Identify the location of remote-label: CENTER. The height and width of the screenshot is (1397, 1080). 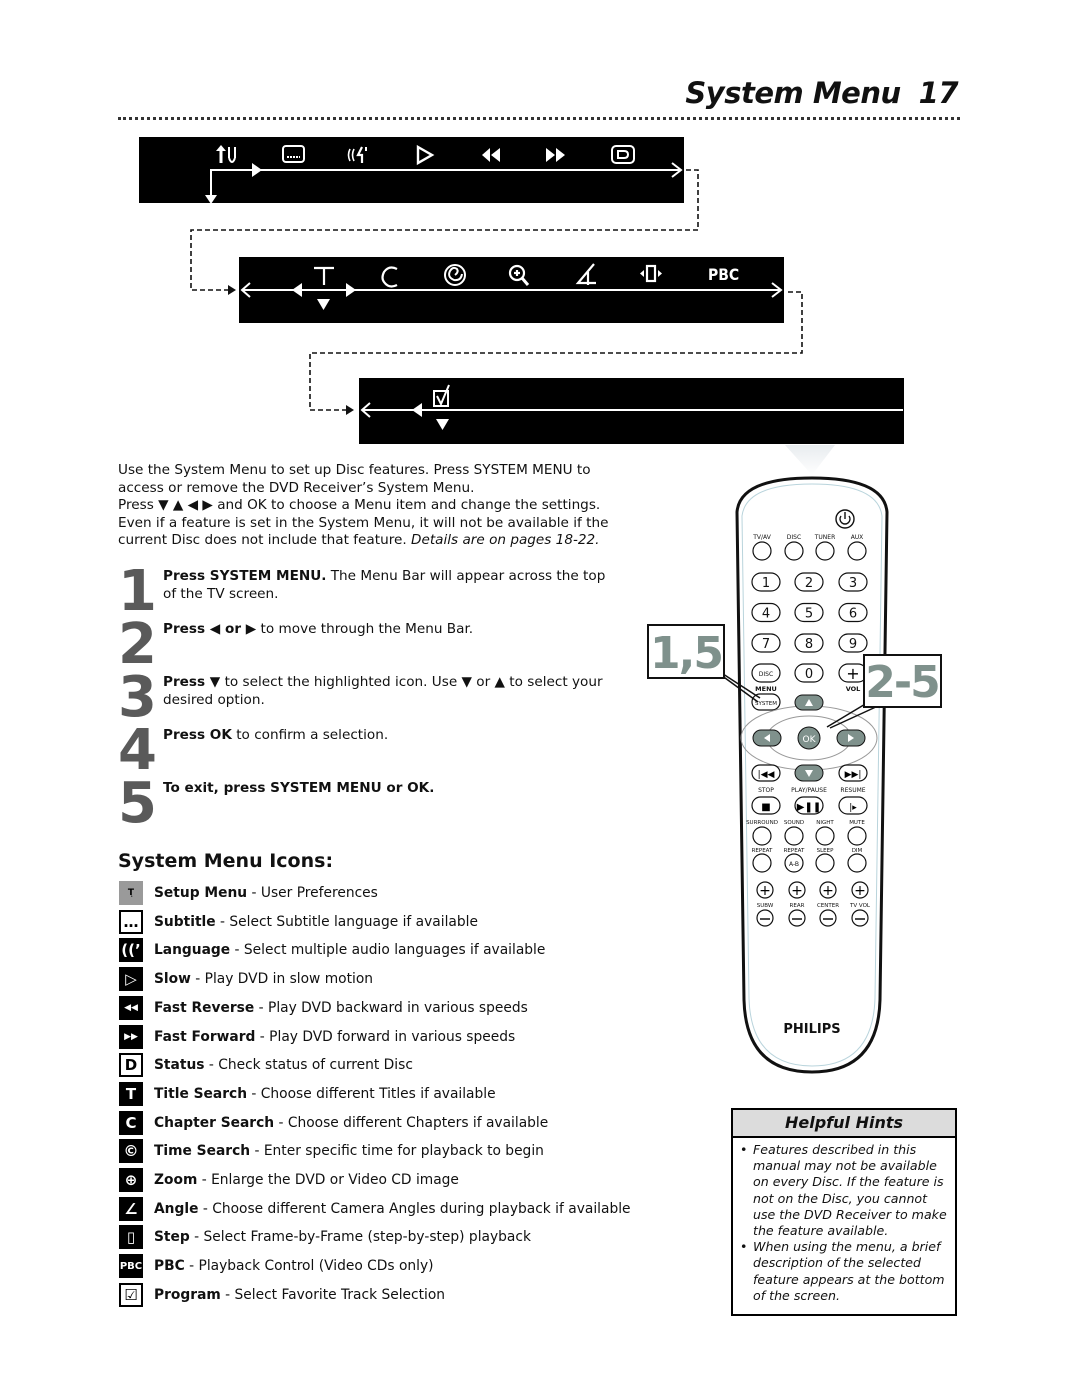
(828, 906).